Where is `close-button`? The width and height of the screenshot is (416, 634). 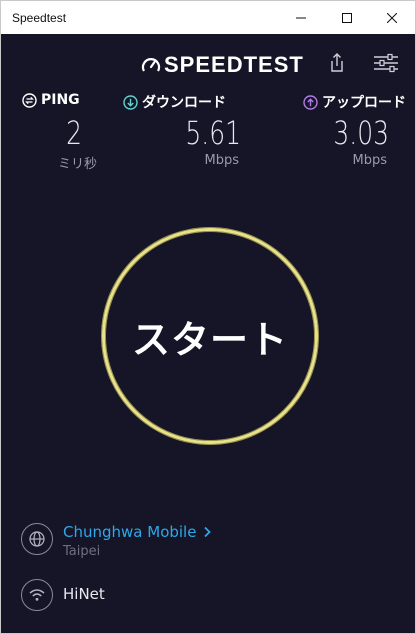
close-button is located at coordinates (392, 17).